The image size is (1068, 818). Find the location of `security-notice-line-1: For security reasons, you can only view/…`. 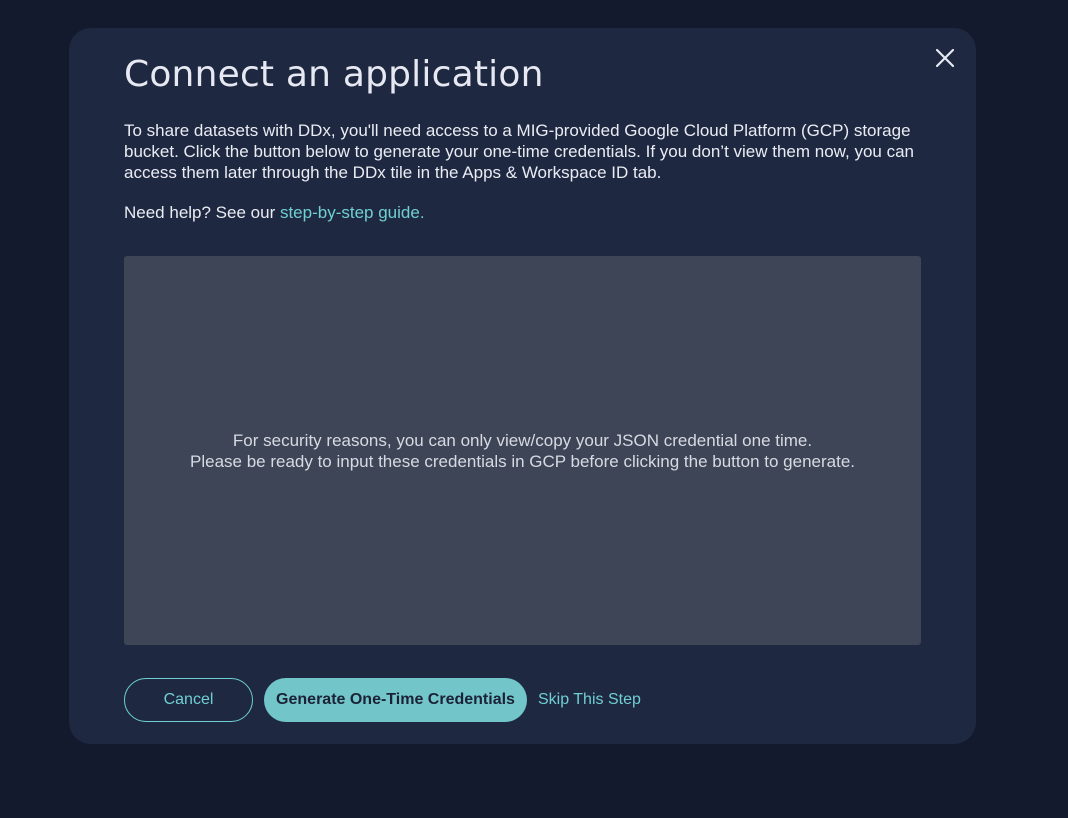

security-notice-line-1: For security reasons, you can only view/… is located at coordinates (522, 440).